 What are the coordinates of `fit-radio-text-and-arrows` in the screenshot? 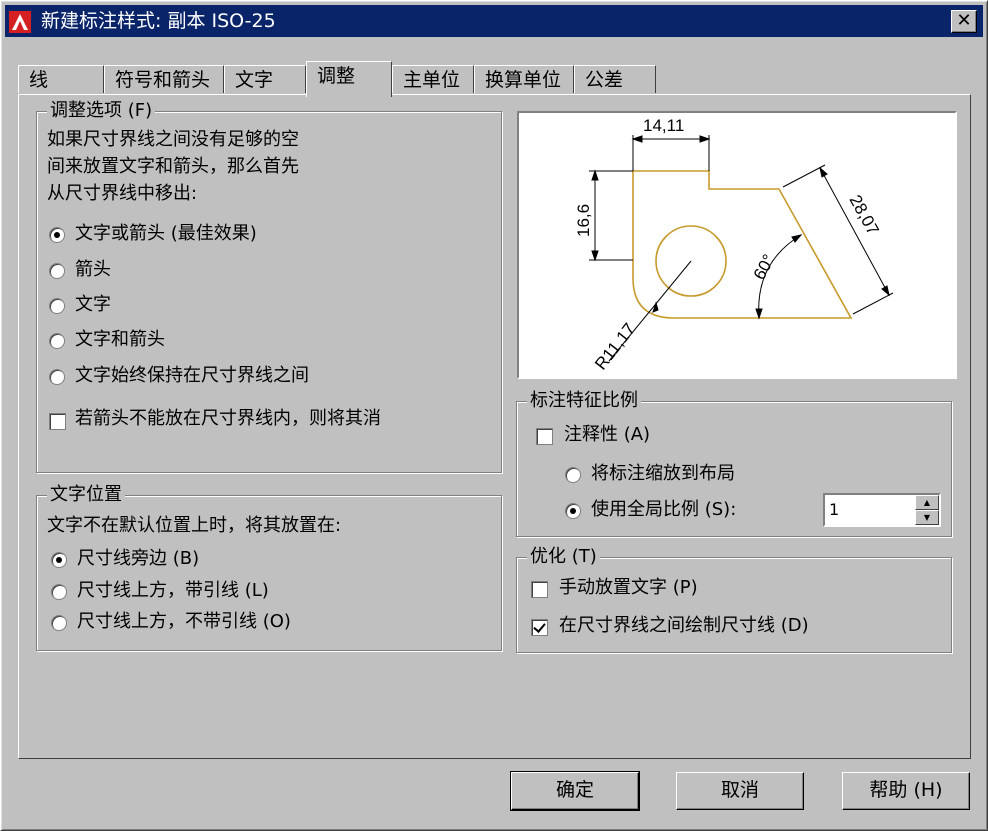 It's located at (57, 341).